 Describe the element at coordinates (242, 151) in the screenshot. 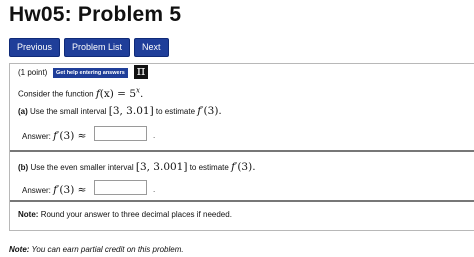

I see `part-divider` at that location.